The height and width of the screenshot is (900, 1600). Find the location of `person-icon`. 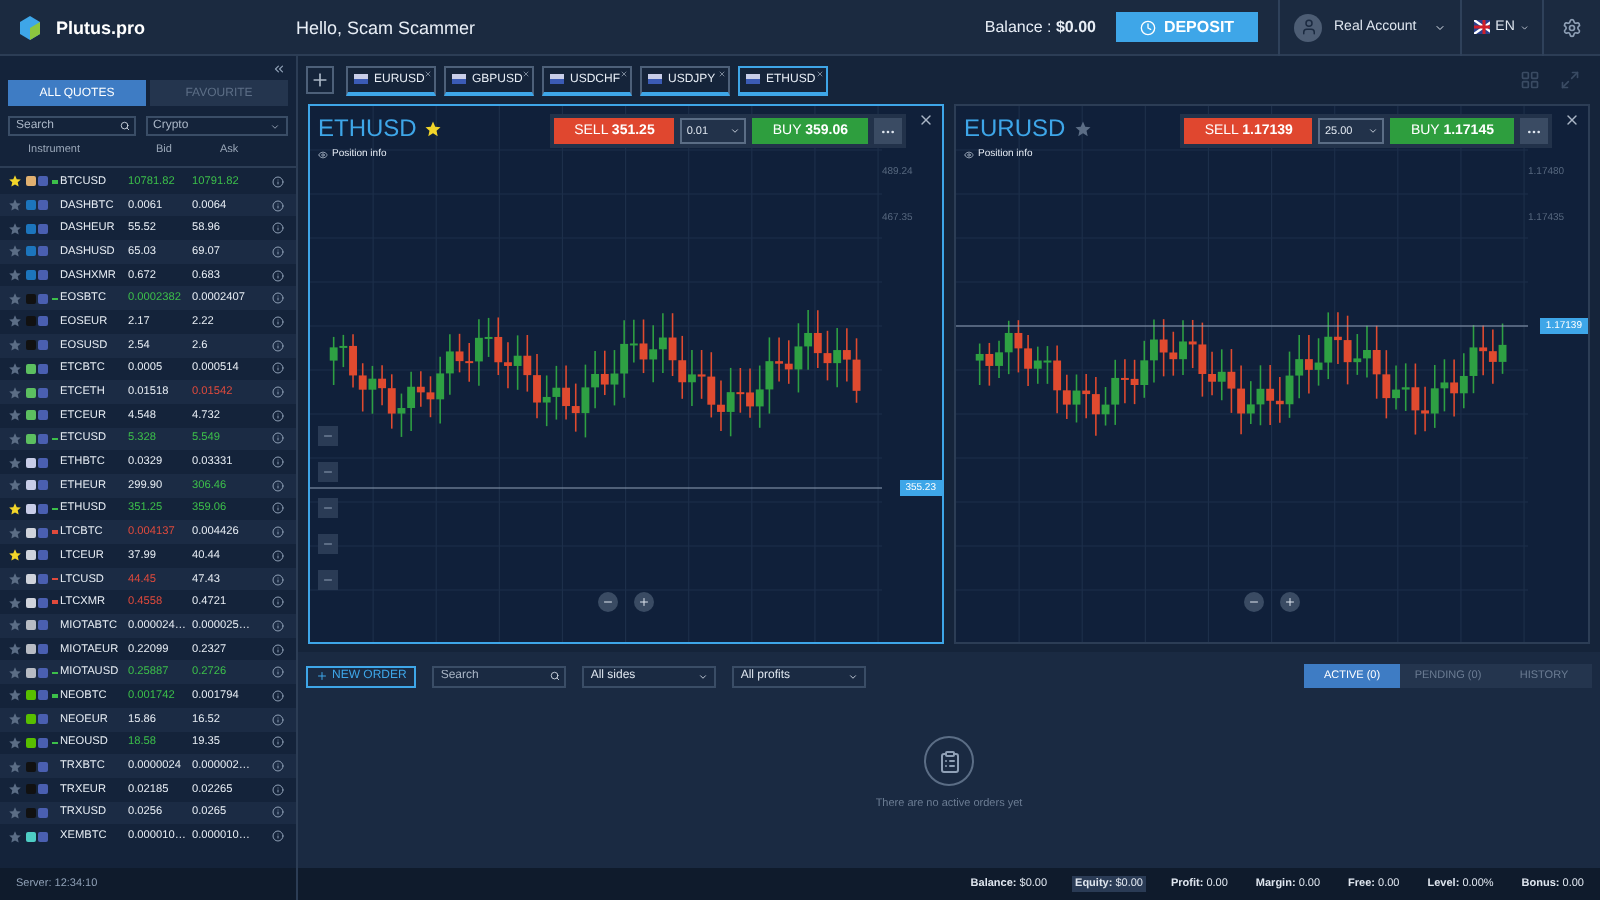

person-icon is located at coordinates (1308, 27).